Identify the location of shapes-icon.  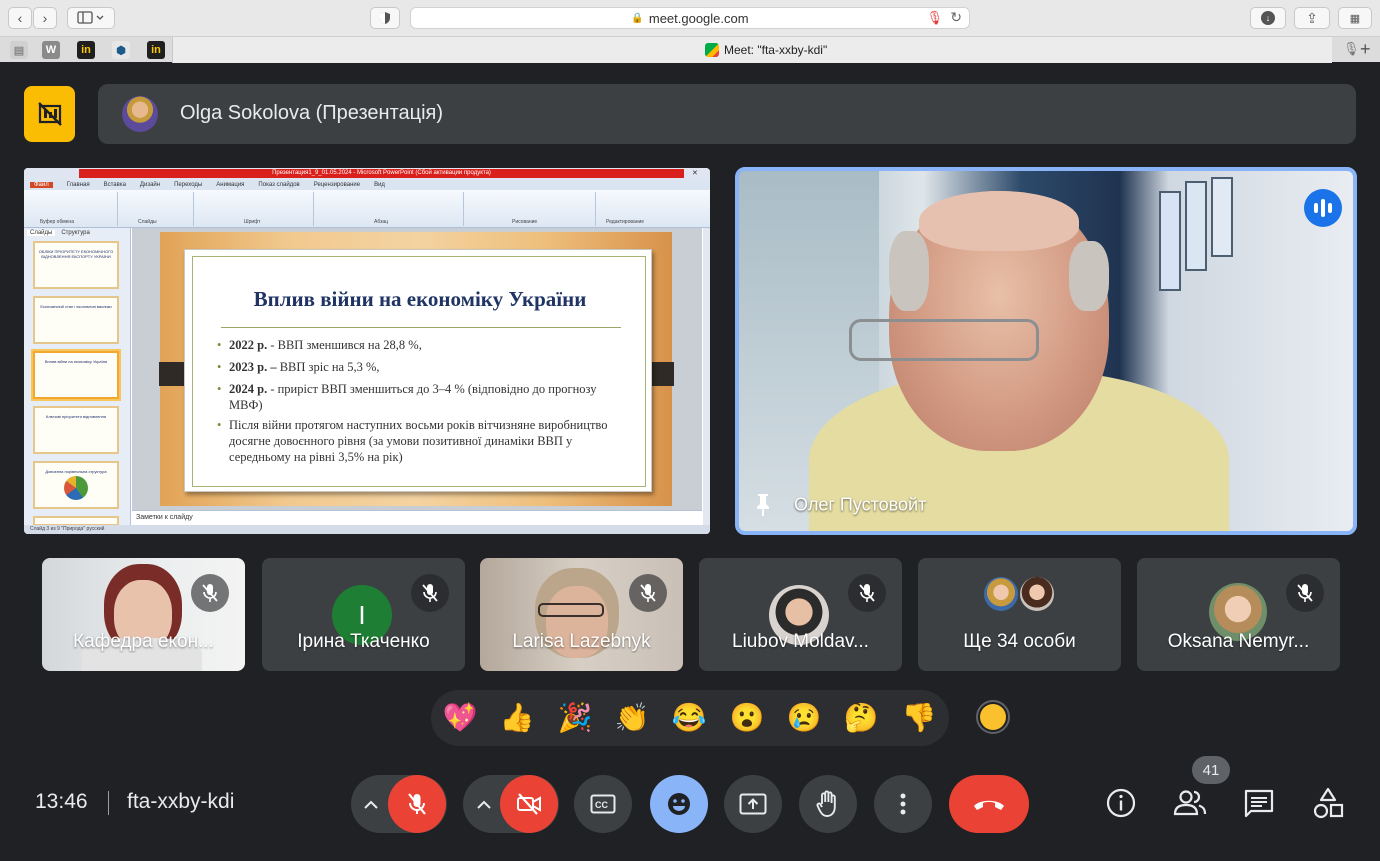
(1328, 803).